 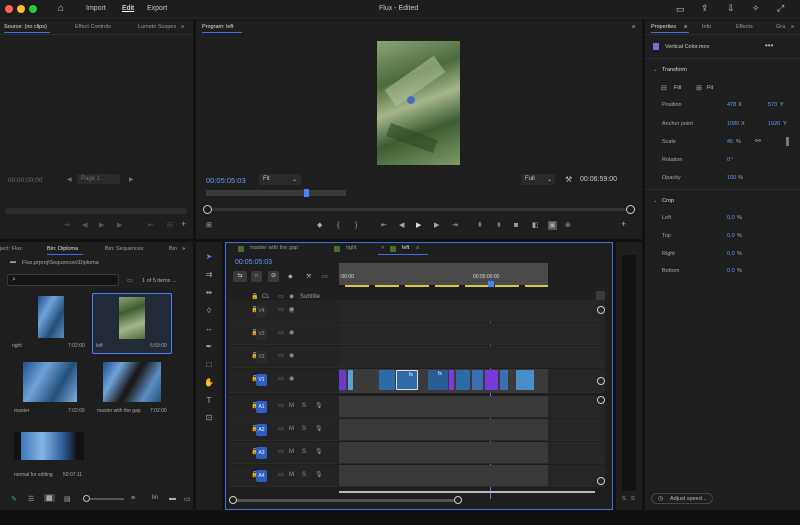 What do you see at coordinates (787, 141) in the screenshot?
I see `scroll-indicator` at bounding box center [787, 141].